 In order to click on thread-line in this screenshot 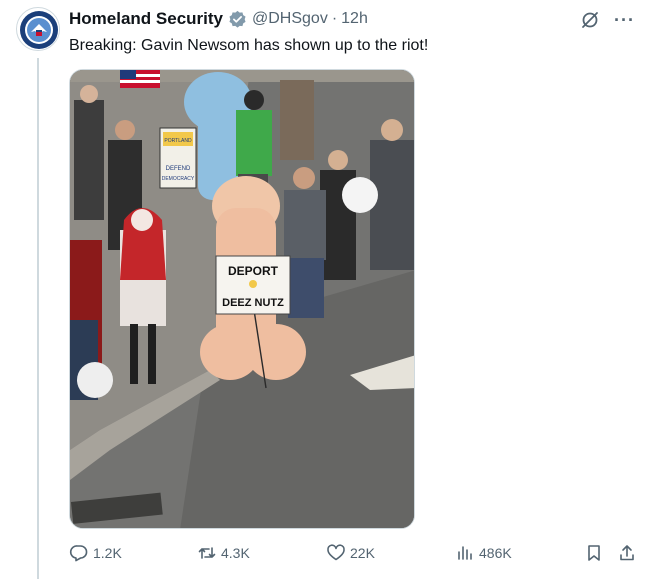, I will do `click(38, 318)`.